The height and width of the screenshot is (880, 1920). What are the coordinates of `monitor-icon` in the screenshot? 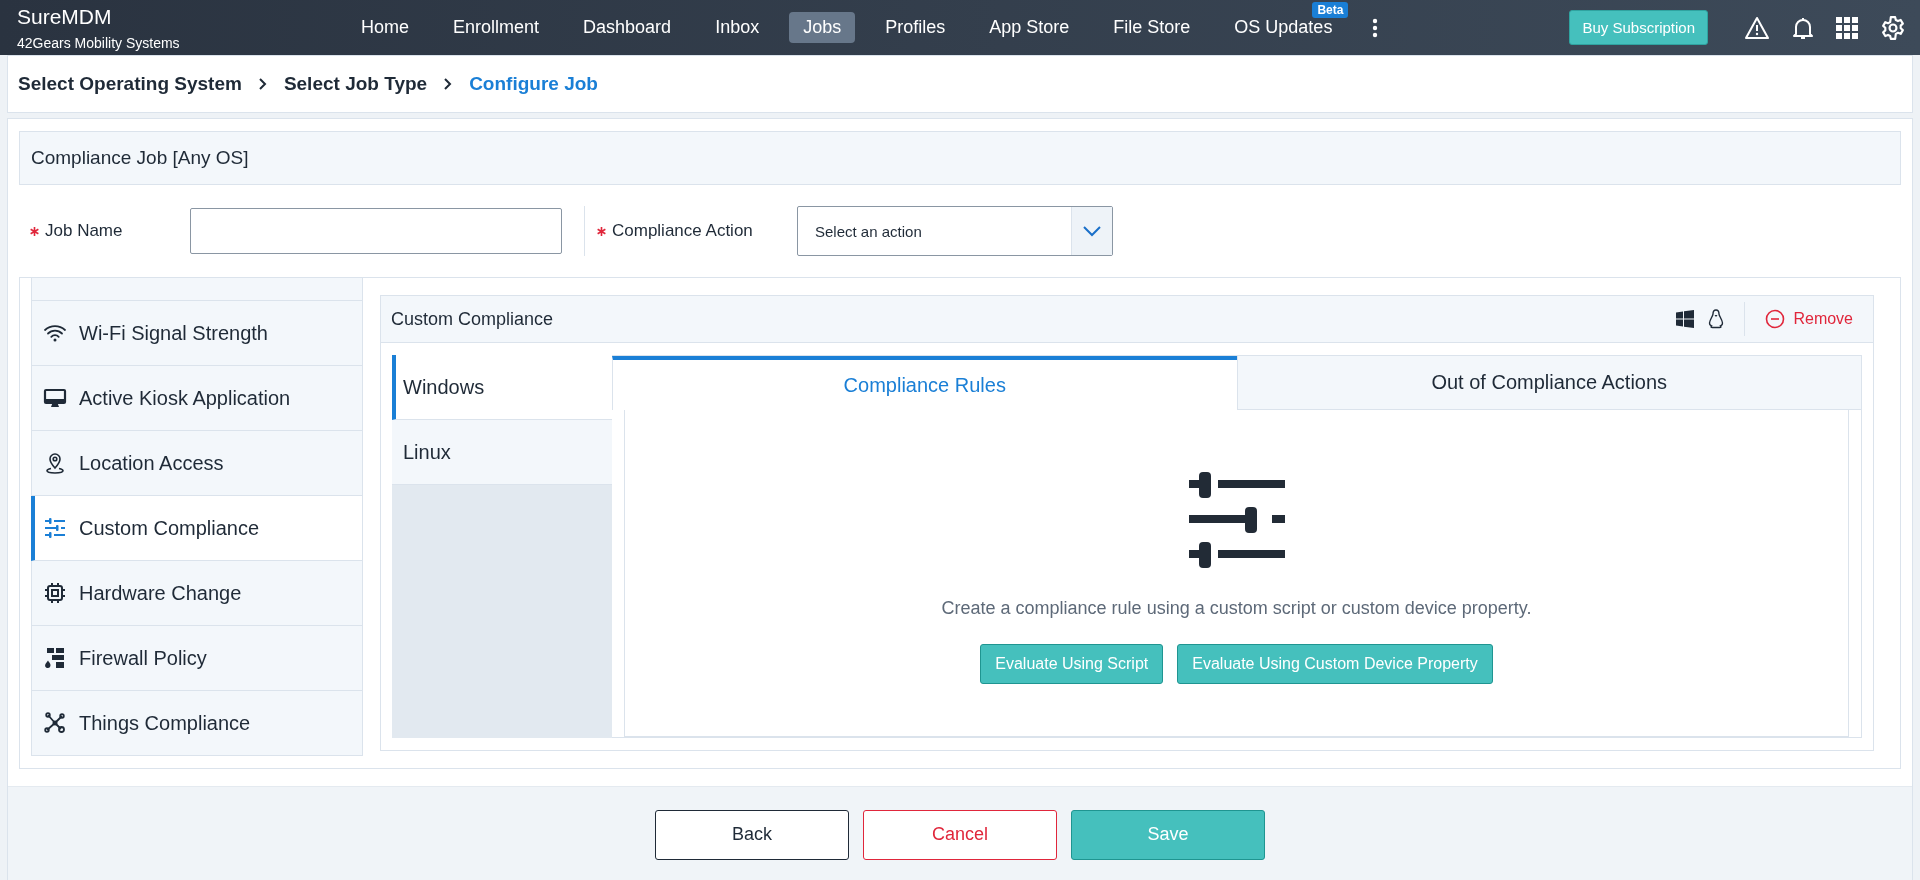 It's located at (55, 398).